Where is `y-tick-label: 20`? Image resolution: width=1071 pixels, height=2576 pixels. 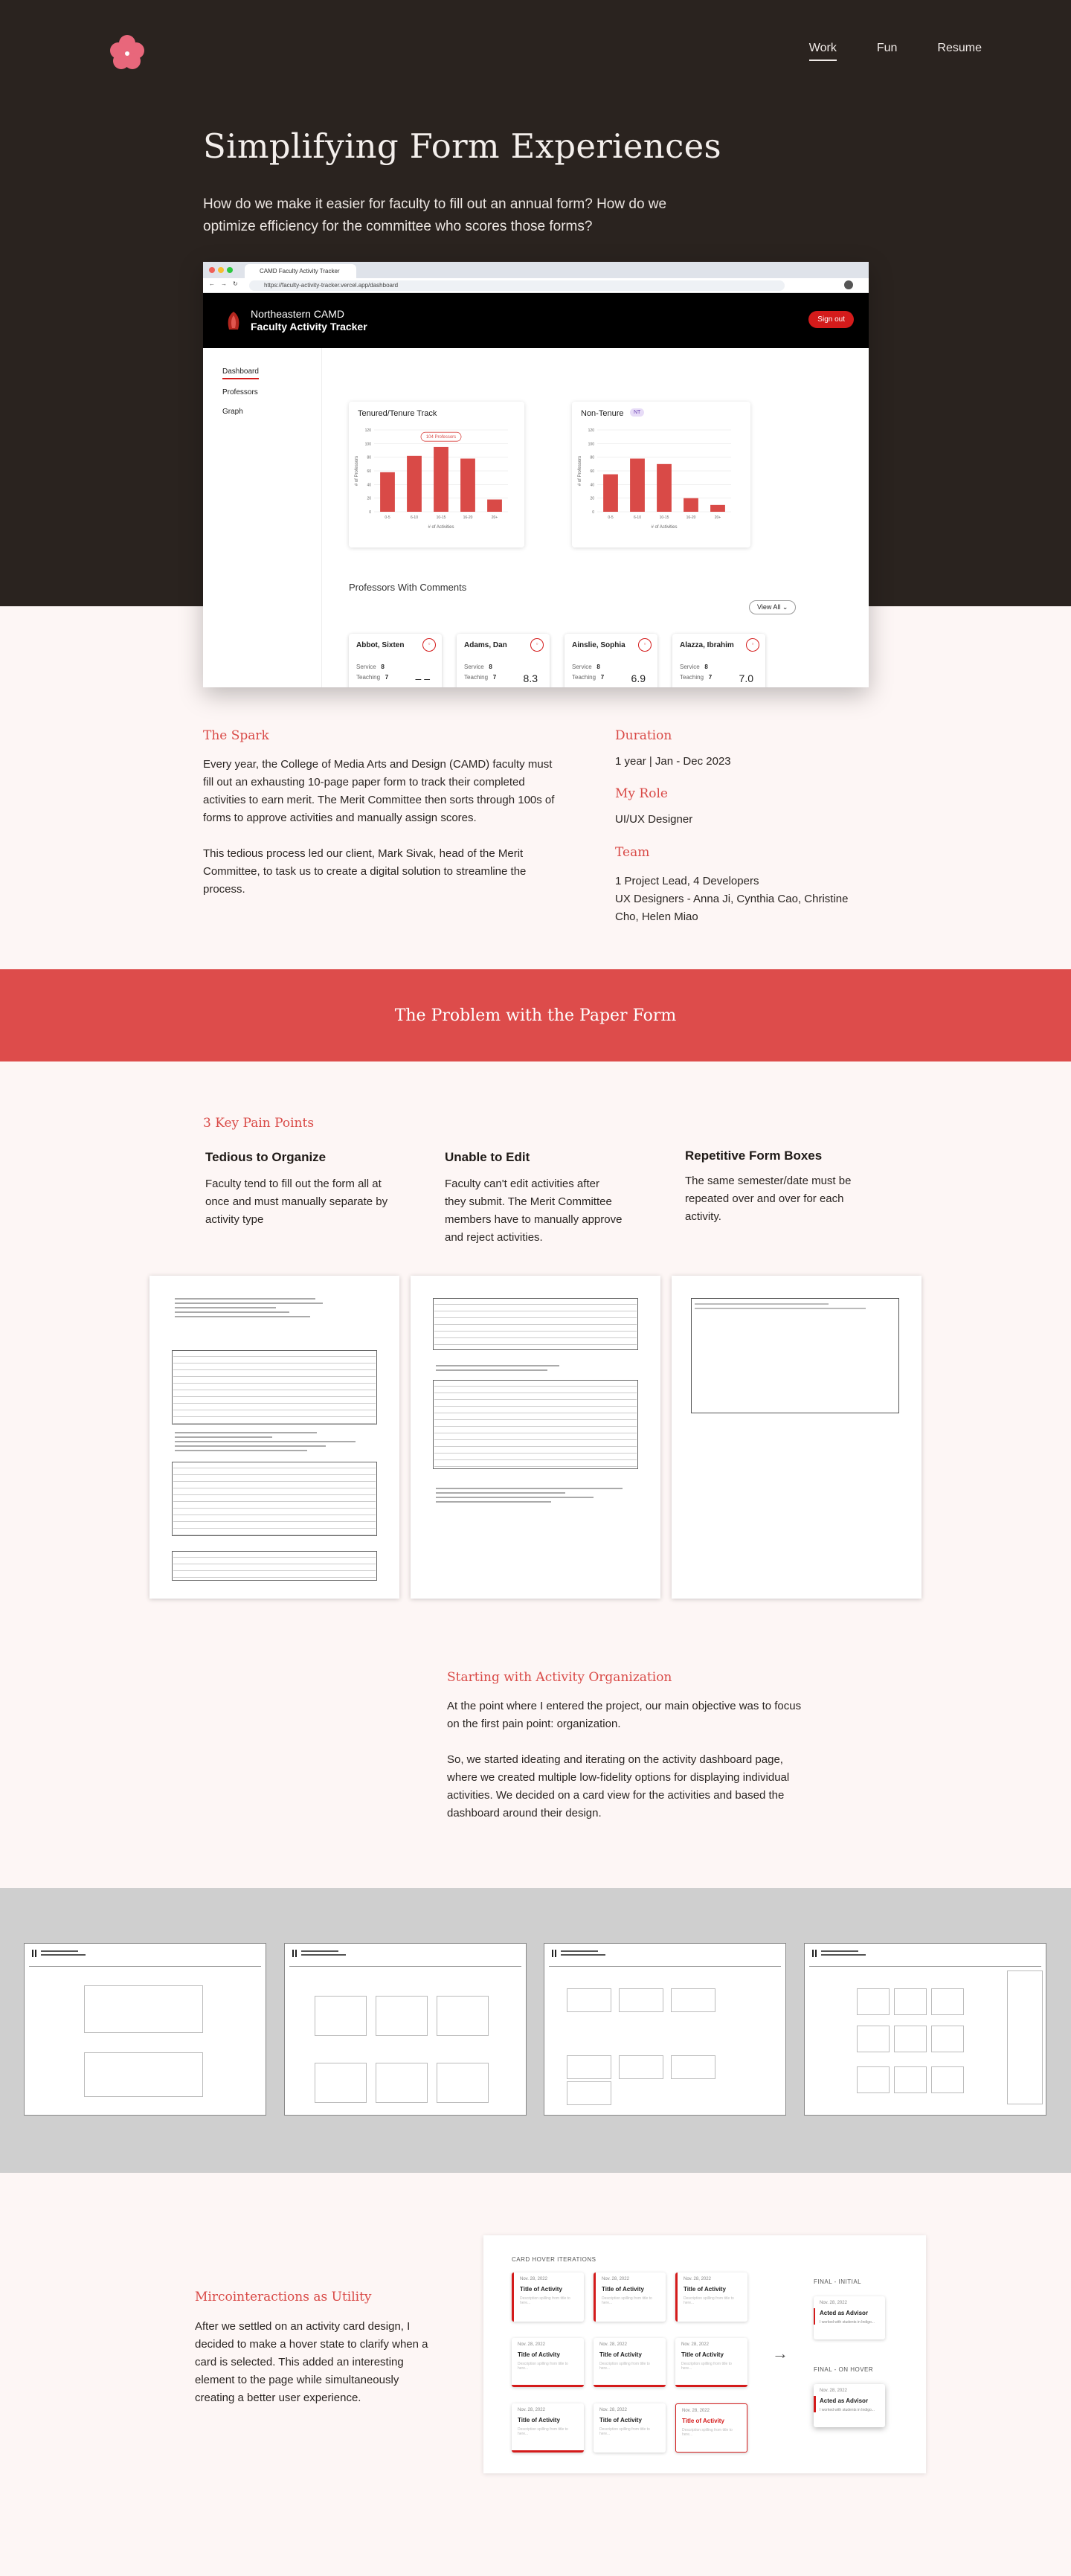
y-tick-label: 20 is located at coordinates (592, 499).